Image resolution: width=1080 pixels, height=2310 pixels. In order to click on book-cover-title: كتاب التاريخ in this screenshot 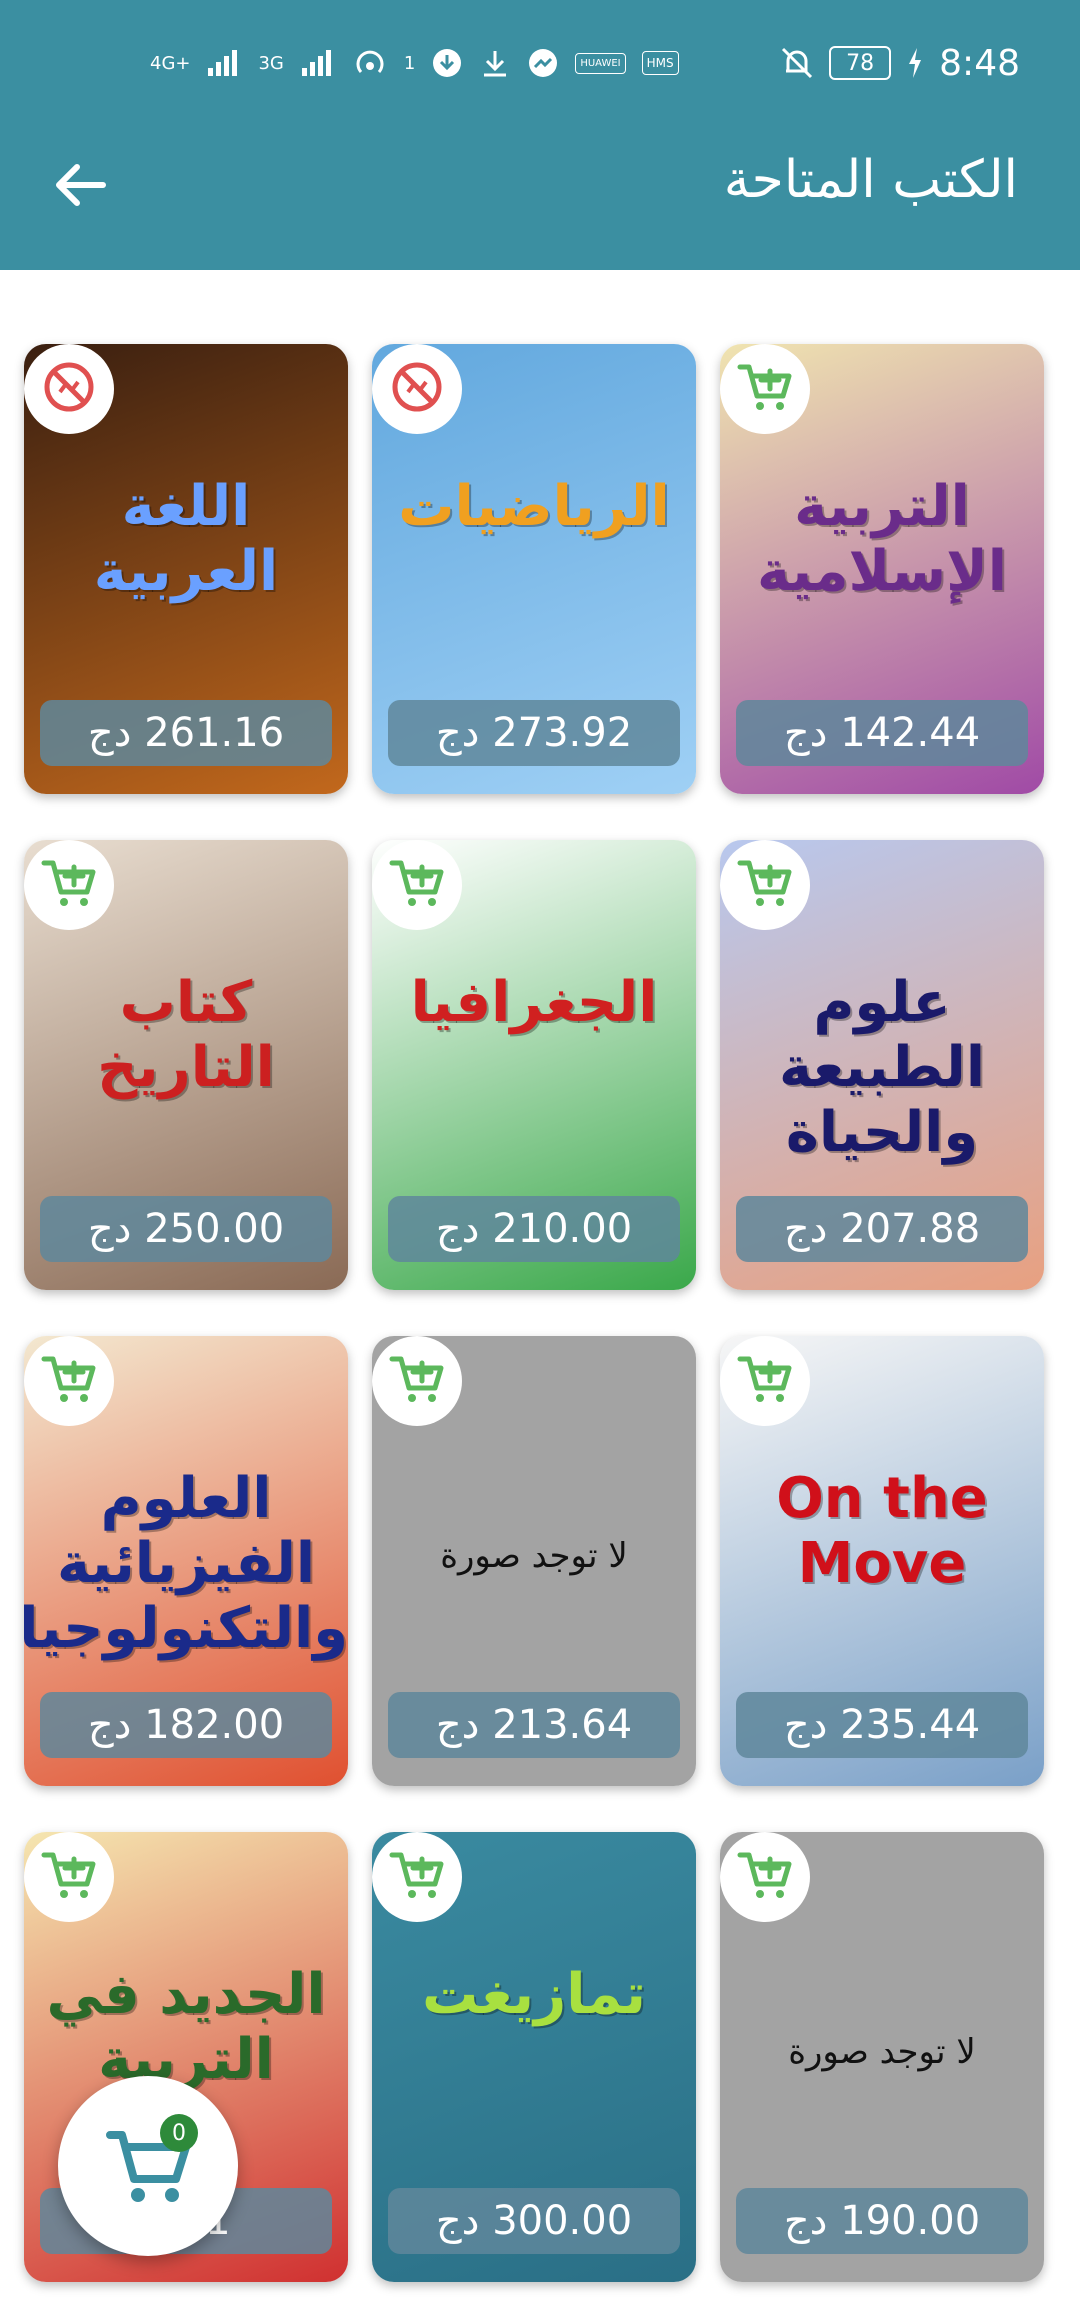, I will do `click(186, 1035)`.